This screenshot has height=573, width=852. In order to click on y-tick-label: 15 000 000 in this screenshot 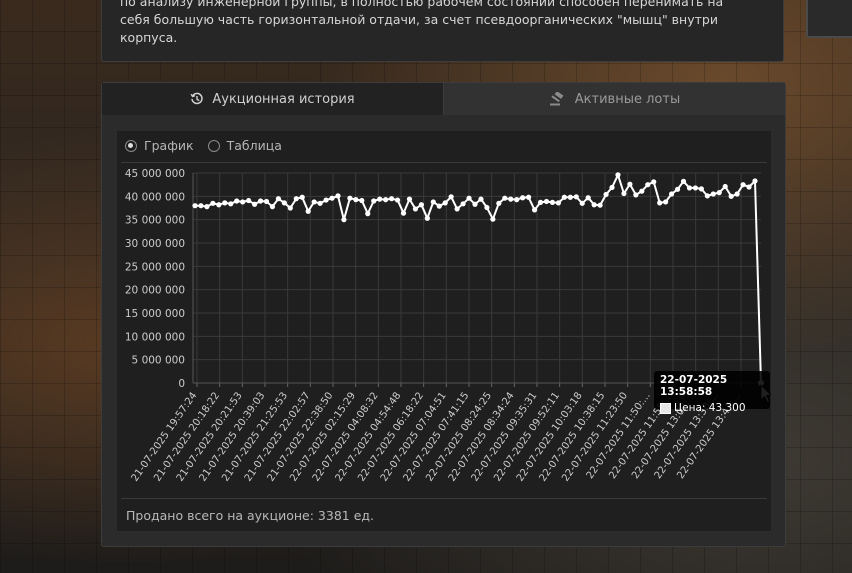, I will do `click(155, 314)`.